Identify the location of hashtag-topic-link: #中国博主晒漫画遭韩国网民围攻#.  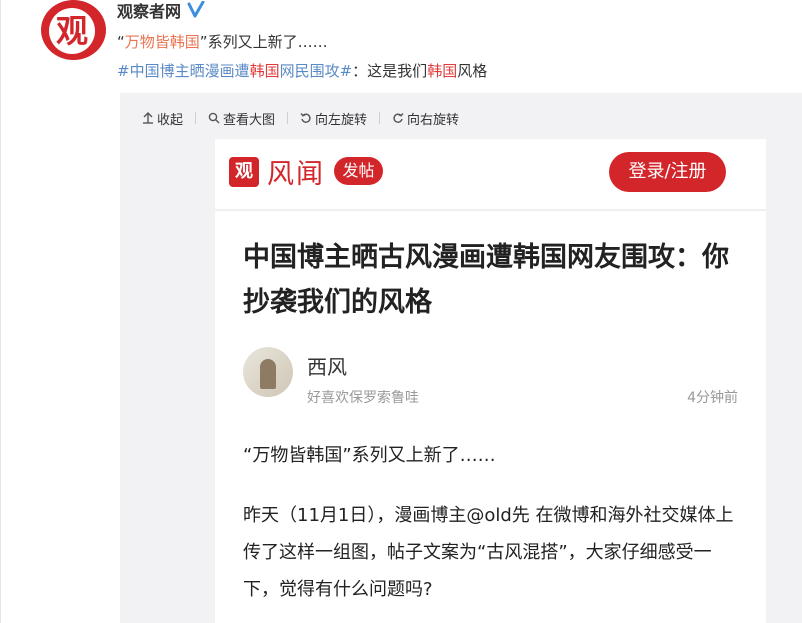
(234, 71).